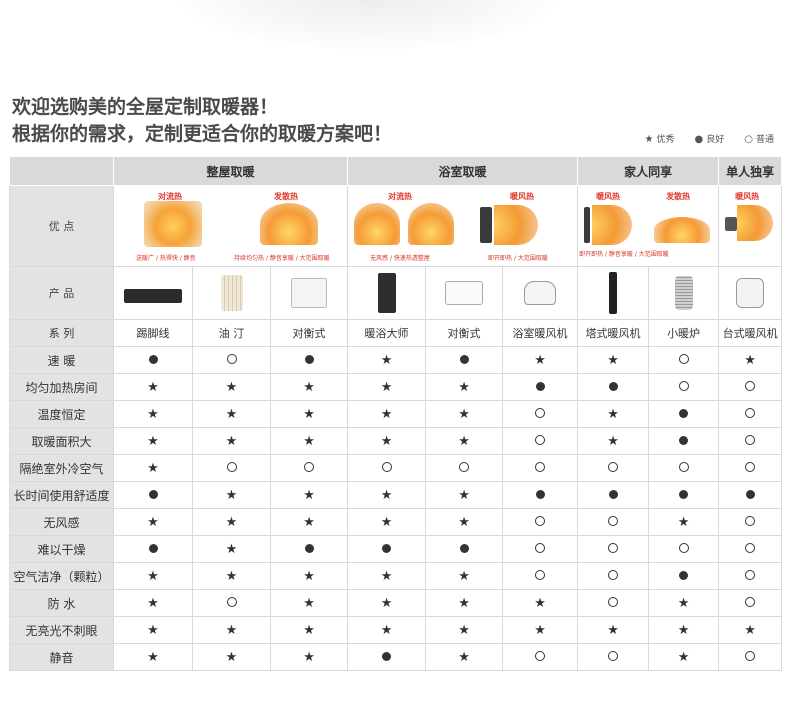 This screenshot has height=726, width=790. What do you see at coordinates (463, 226) in the screenshot?
I see `advantage-bathroom: 对流热 无风感 / 快速热透整屋 暖风热 即开即热 / 大范围取暖` at bounding box center [463, 226].